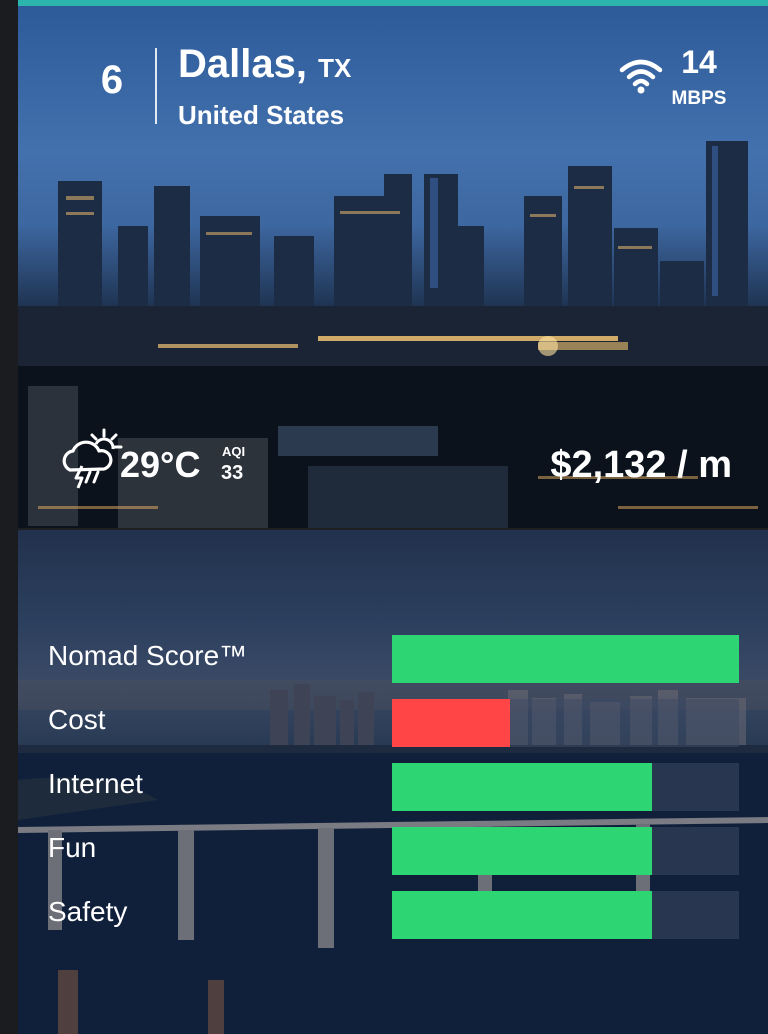 The width and height of the screenshot is (768, 1034). What do you see at coordinates (160, 464) in the screenshot?
I see `temperature: 29°C` at bounding box center [160, 464].